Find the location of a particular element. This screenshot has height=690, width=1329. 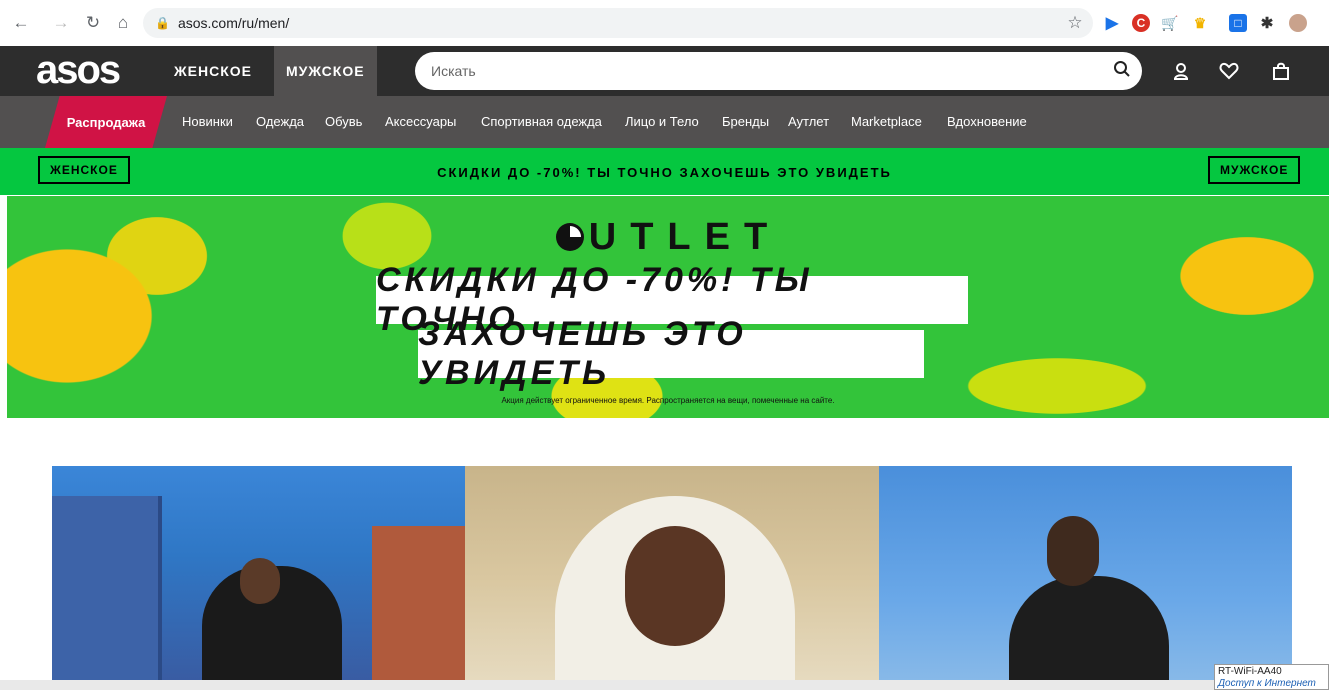

horizontal-scrollbar is located at coordinates (664, 685).